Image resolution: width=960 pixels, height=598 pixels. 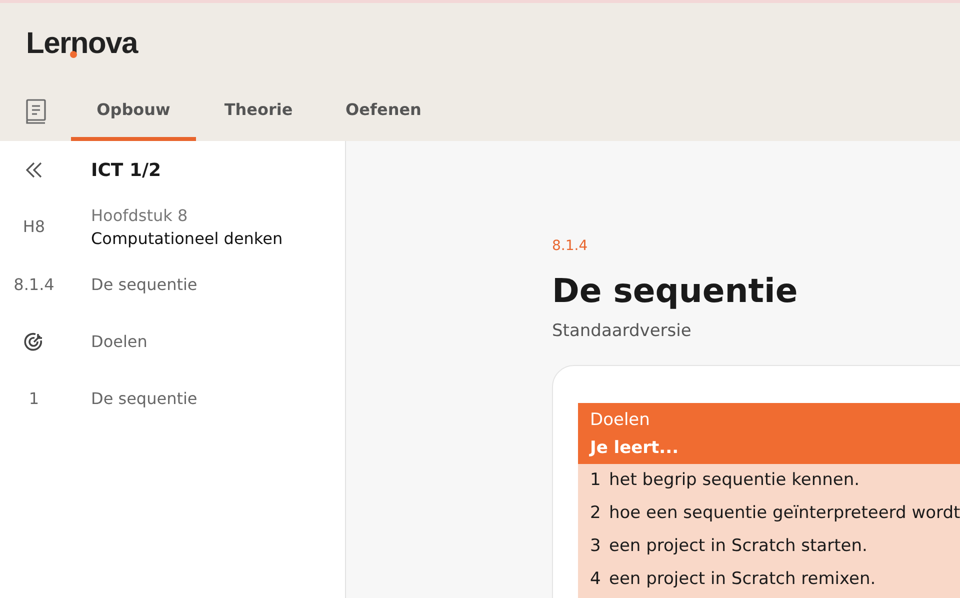 I want to click on goal-number: 4, so click(x=596, y=580).